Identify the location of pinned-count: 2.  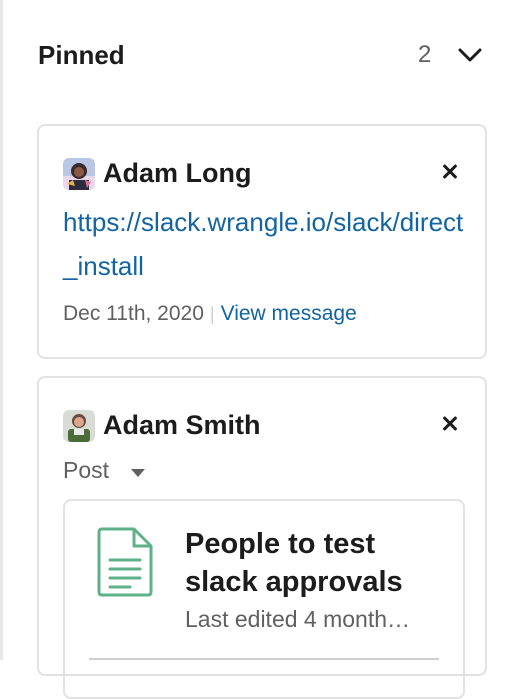
(425, 54).